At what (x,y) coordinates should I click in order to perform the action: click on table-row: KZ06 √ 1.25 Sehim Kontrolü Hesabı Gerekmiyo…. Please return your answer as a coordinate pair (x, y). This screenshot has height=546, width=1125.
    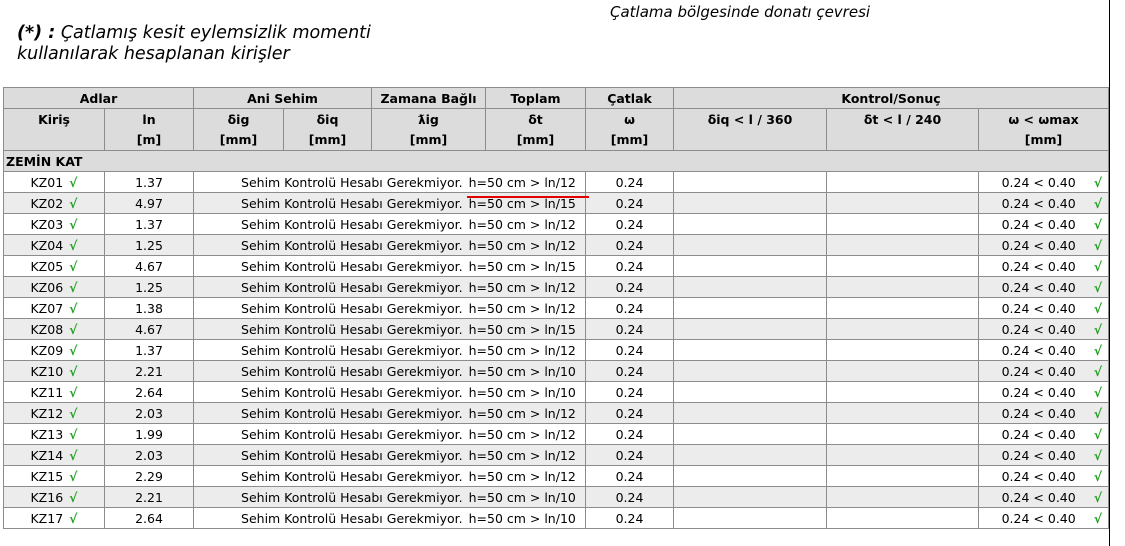
    Looking at the image, I should click on (556, 287).